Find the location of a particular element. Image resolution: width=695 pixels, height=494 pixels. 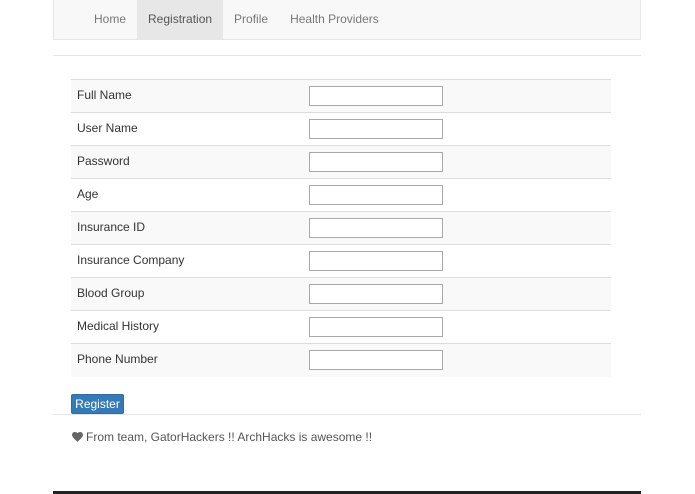

age-input is located at coordinates (376, 195).